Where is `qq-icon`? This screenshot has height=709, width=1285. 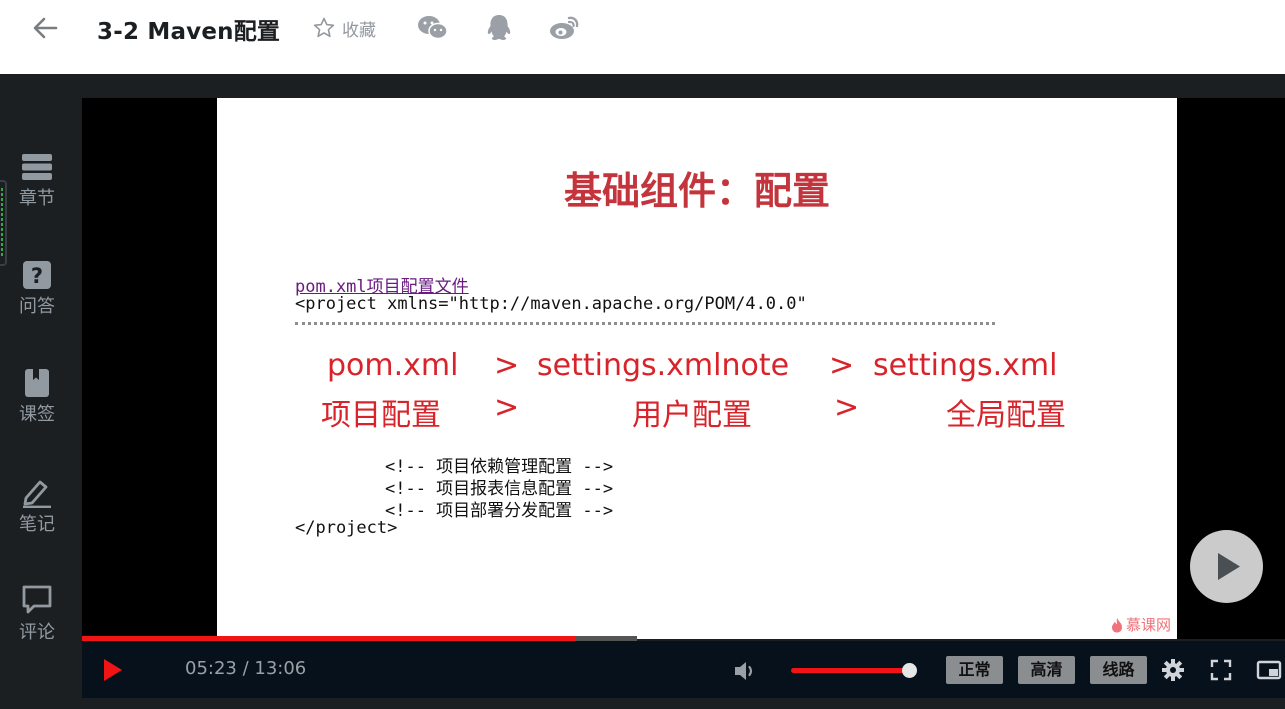
qq-icon is located at coordinates (499, 28).